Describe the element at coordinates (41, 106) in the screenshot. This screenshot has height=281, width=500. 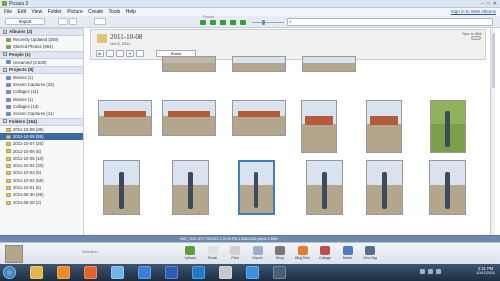
I see `sidebar-item-collages: Collages (13)` at that location.